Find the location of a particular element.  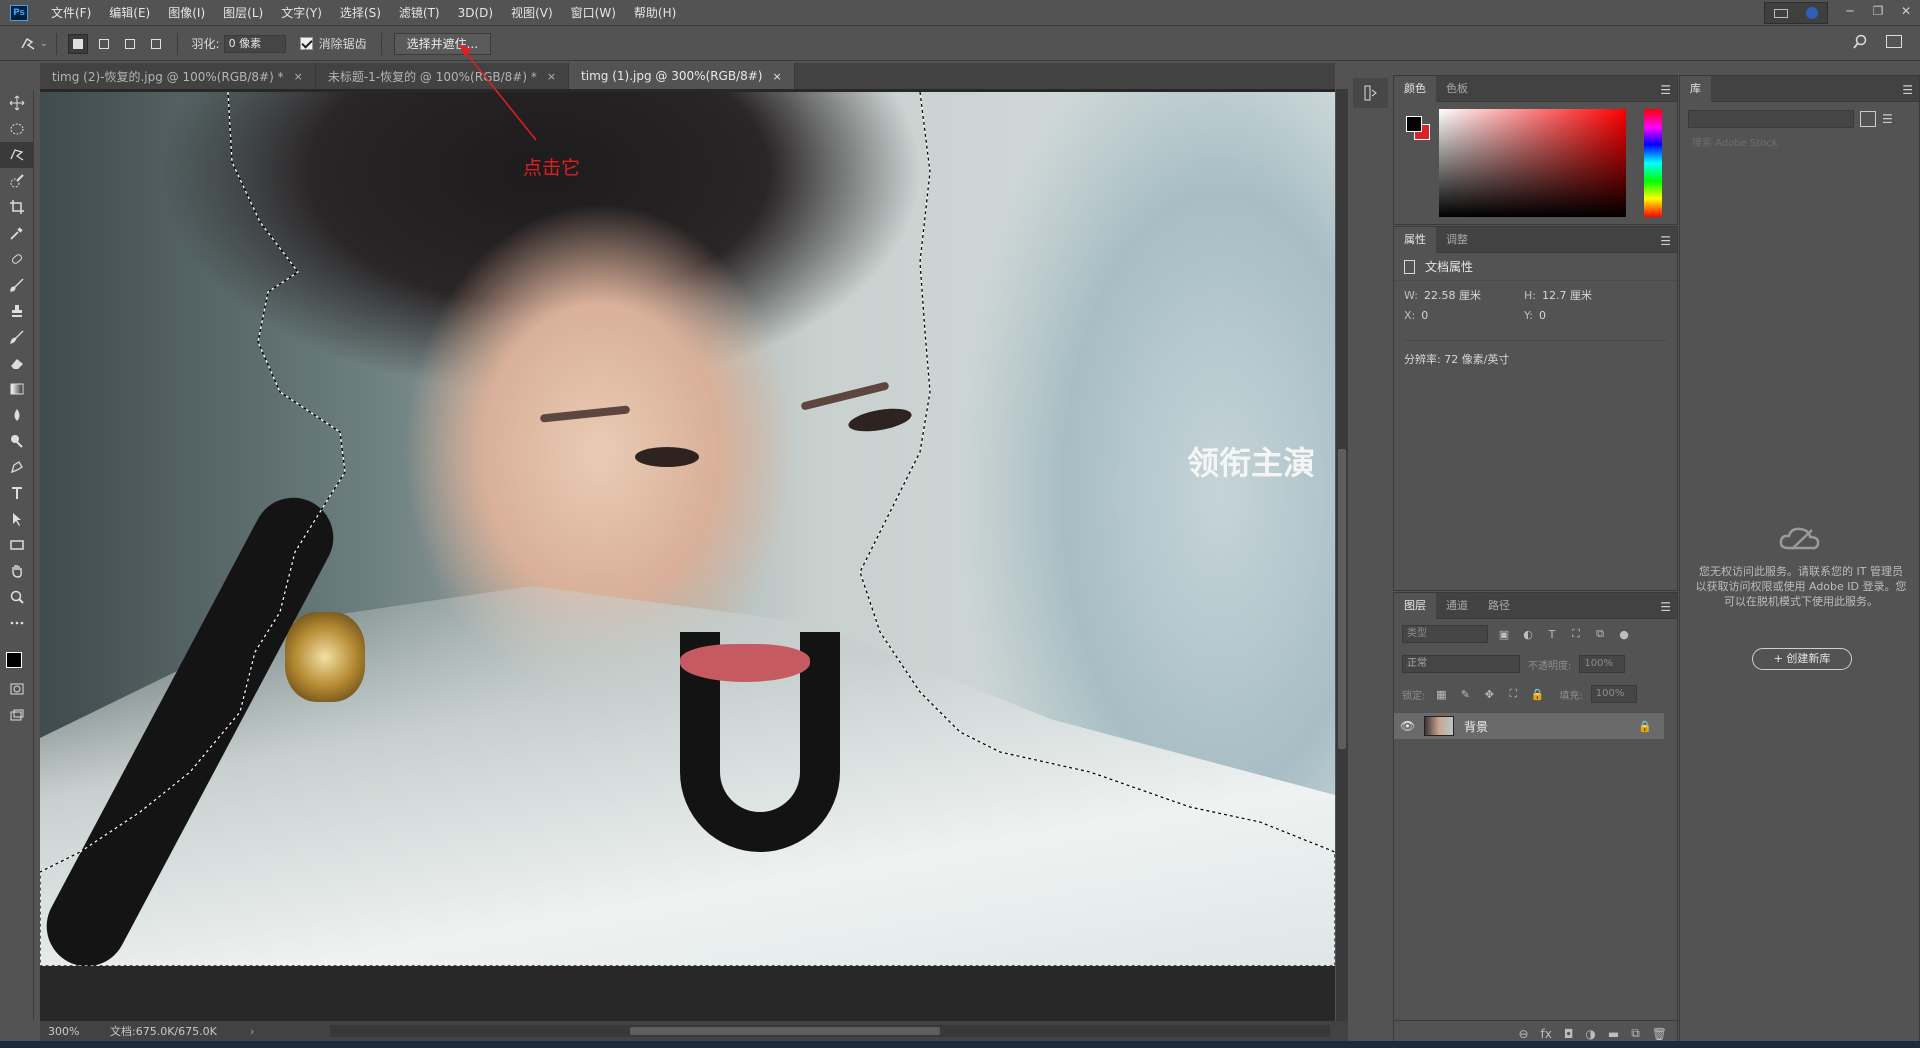

menu-help: 帮助(H) is located at coordinates (655, 13).